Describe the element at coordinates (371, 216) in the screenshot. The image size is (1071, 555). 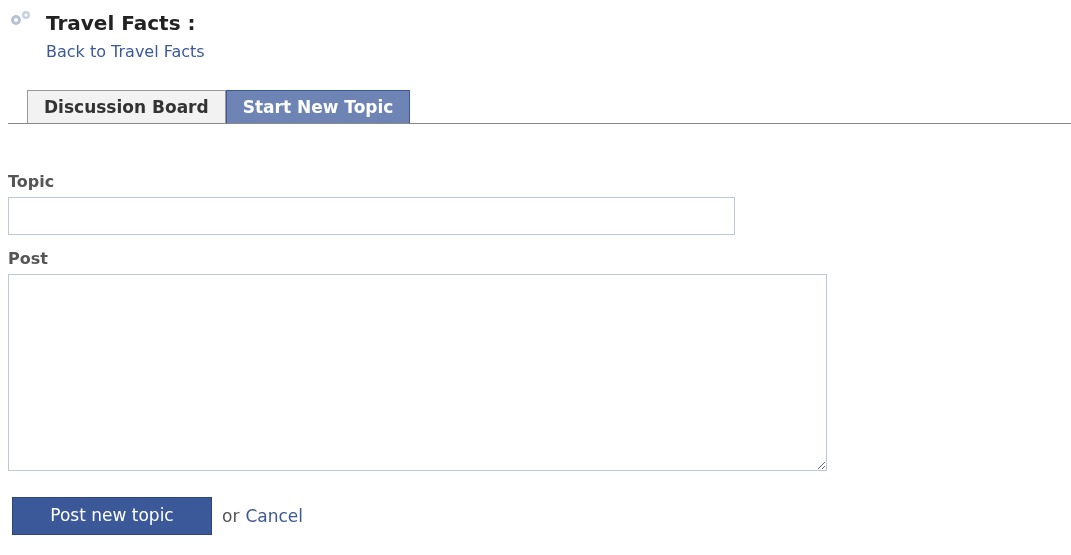
I see `topic-field` at that location.